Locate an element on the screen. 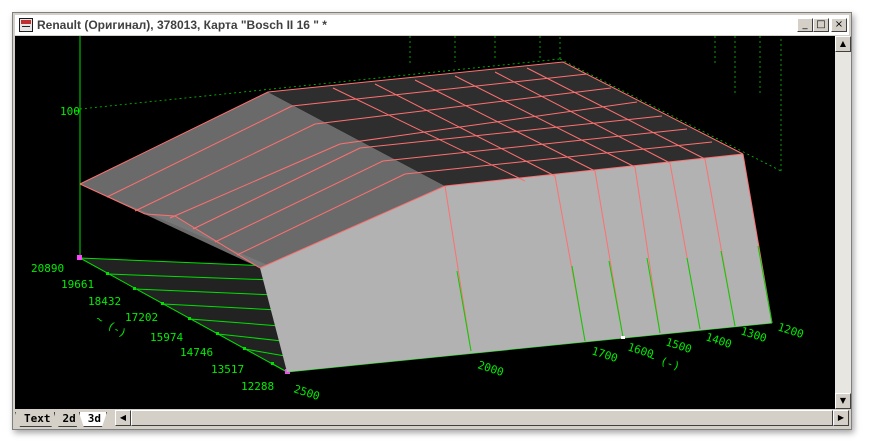 The width and height of the screenshot is (874, 446). bottom-bar: Text 2d 3d ◀ ▶ is located at coordinates (433, 418).